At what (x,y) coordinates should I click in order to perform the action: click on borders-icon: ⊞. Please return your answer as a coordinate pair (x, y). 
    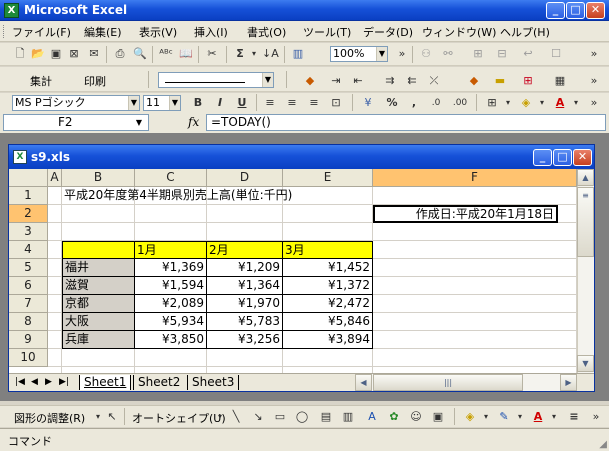
    Looking at the image, I should click on (492, 103).